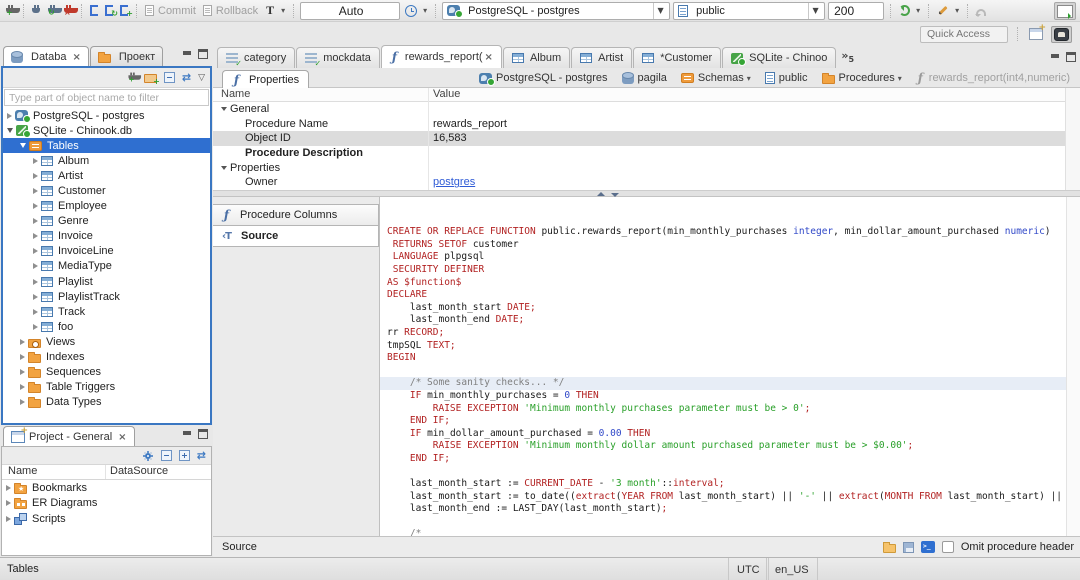 This screenshot has width=1080, height=580. Describe the element at coordinates (94, 10) in the screenshot. I see `new-sql-editor-button` at that location.